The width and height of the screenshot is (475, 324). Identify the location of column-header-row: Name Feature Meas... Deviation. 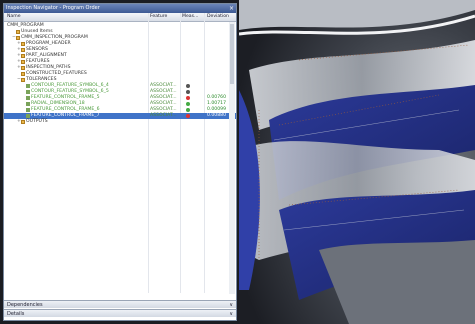
(120, 17).